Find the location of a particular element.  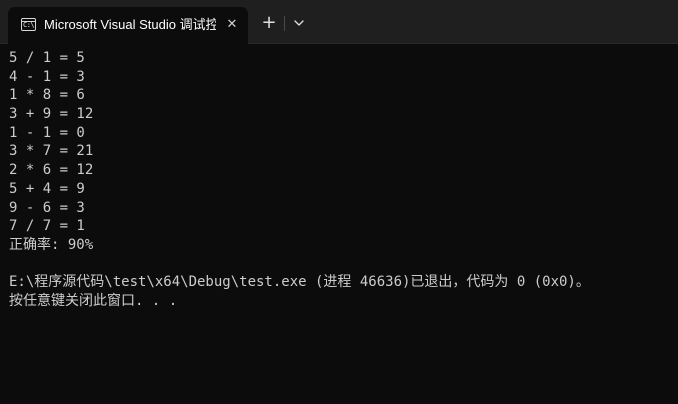

console-icon-glyph: C:\ is located at coordinates (29, 25).